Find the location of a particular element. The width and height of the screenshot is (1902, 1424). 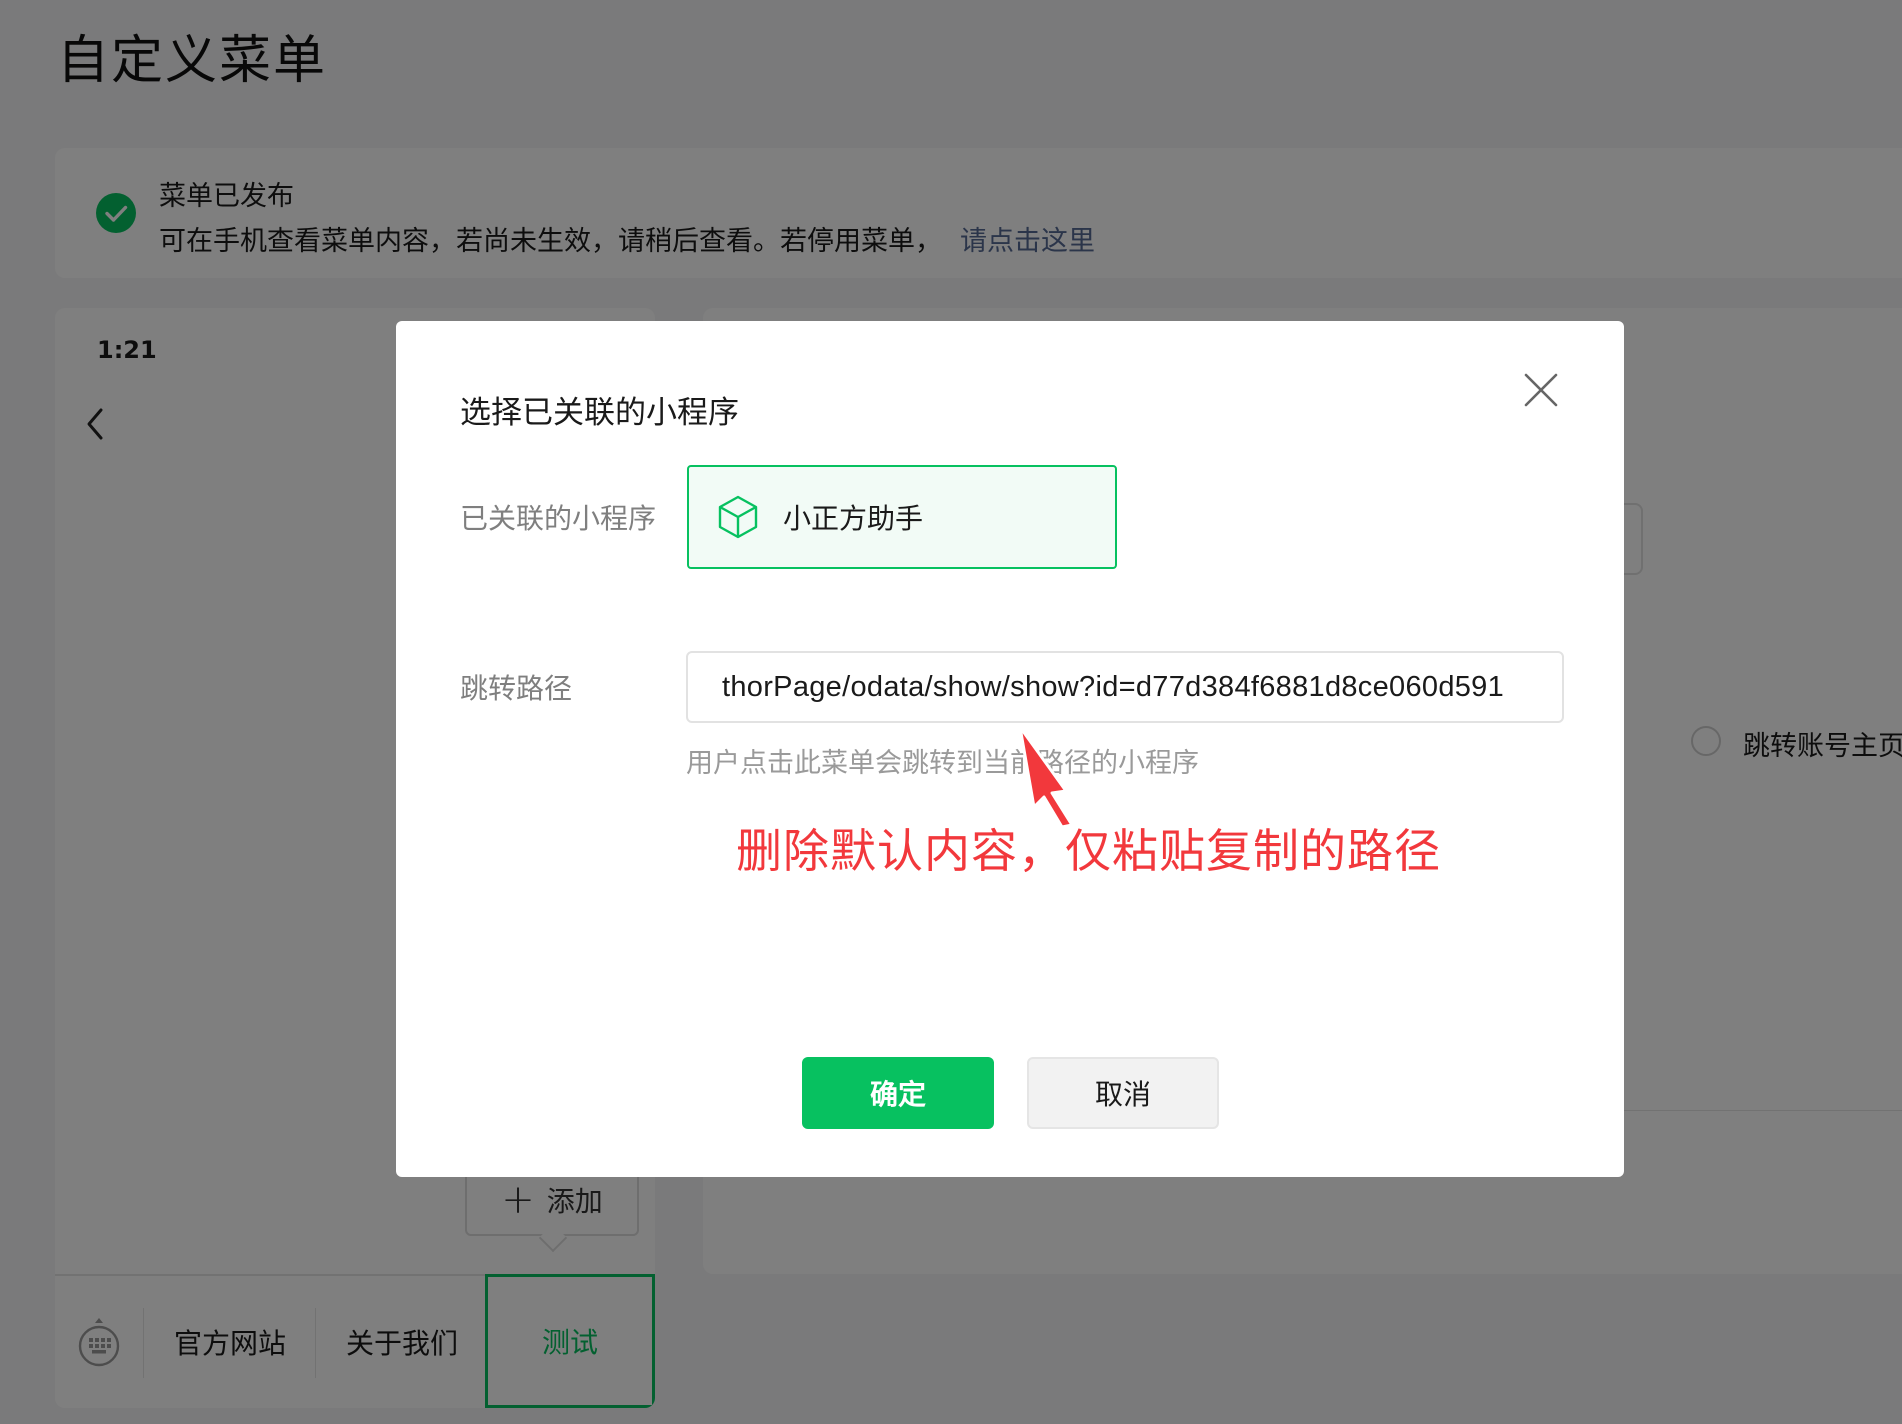

dialog-title: 选择已关联的小程序 is located at coordinates (599, 413).